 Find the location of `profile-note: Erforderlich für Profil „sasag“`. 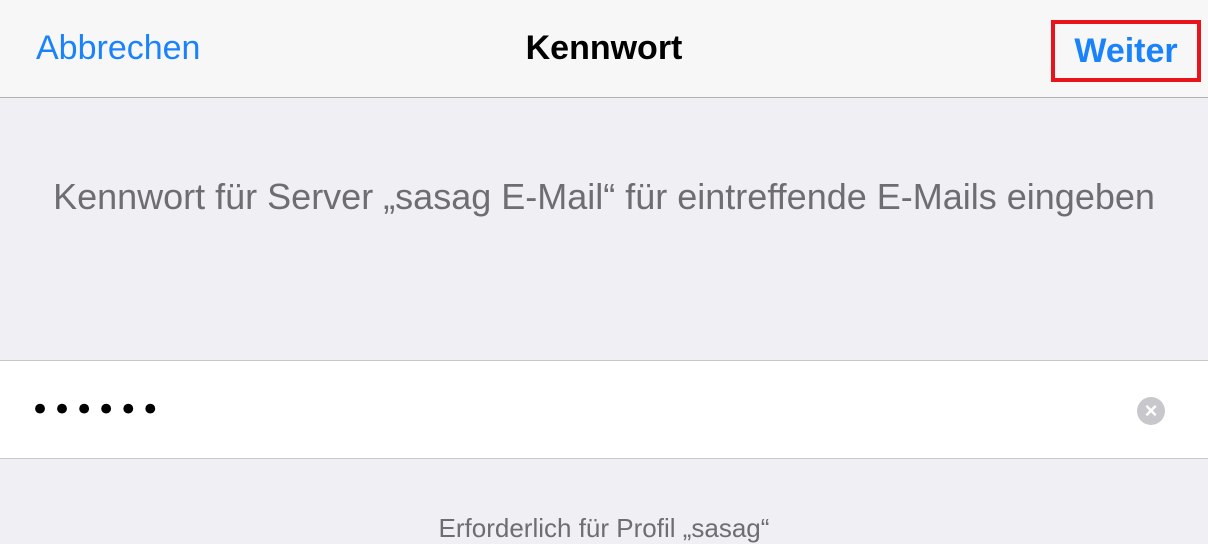

profile-note: Erforderlich für Profil „sasag“ is located at coordinates (604, 528).